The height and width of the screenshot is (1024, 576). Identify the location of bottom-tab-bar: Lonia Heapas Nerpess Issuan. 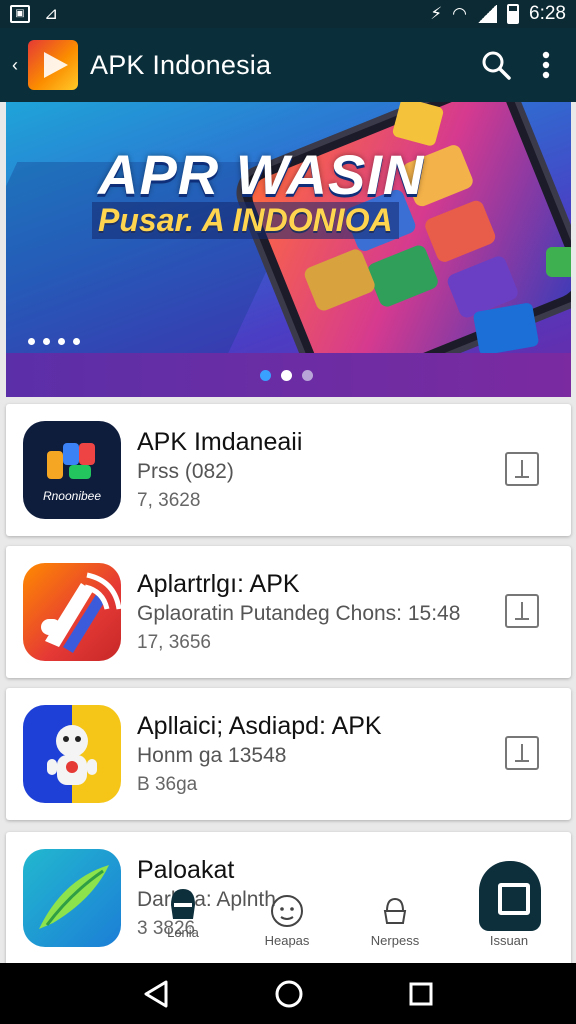
(288, 912).